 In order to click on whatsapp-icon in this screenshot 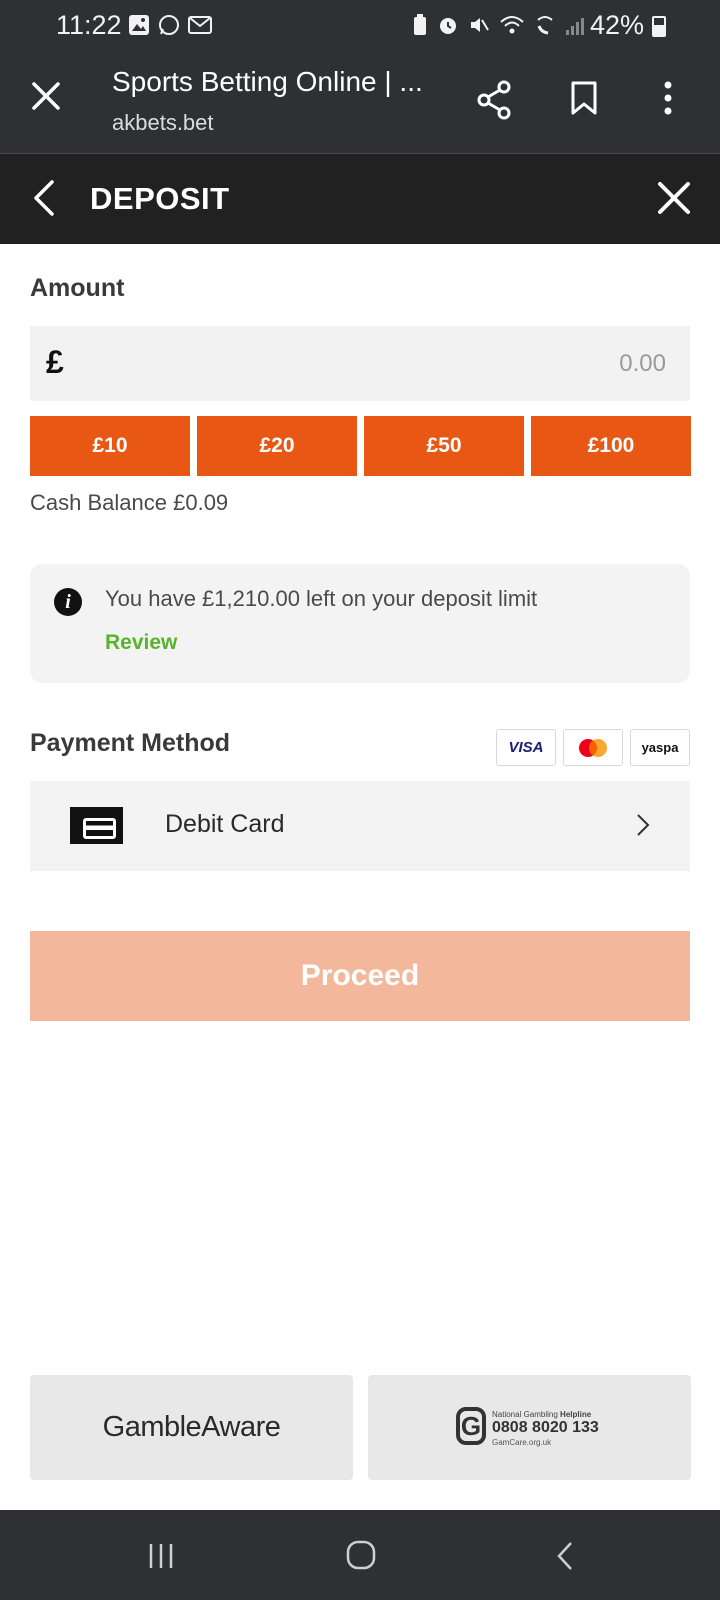, I will do `click(169, 25)`.